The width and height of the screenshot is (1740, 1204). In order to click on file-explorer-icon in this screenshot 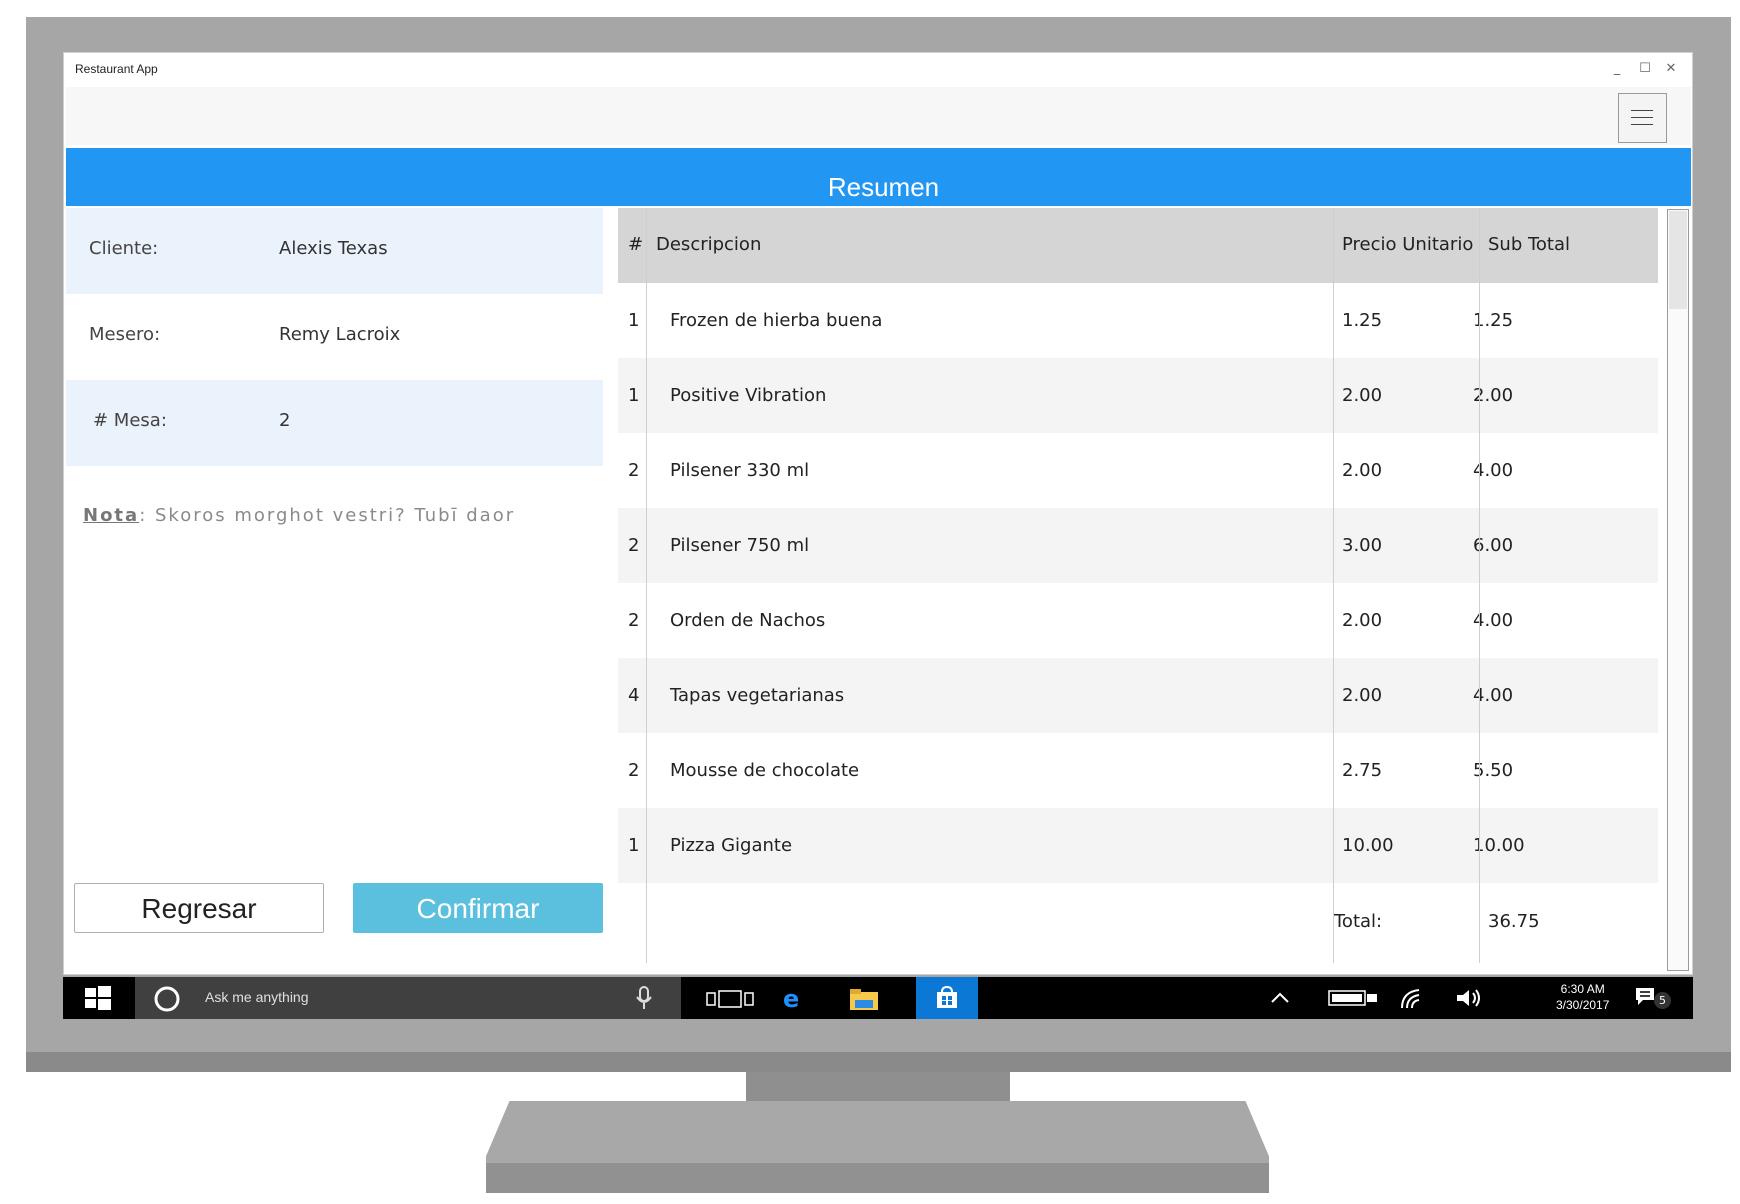, I will do `click(864, 999)`.